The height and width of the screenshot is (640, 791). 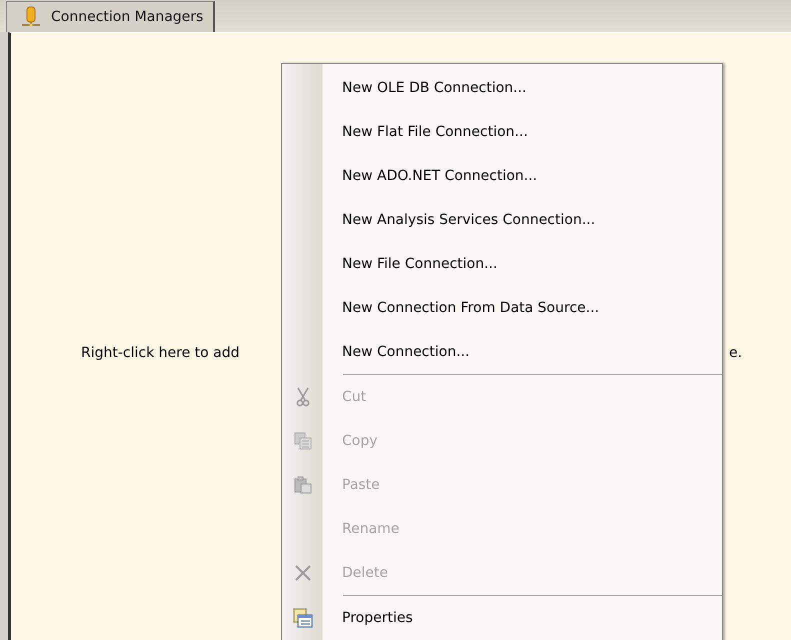 What do you see at coordinates (111, 16) in the screenshot?
I see `tab: Connection Managers` at bounding box center [111, 16].